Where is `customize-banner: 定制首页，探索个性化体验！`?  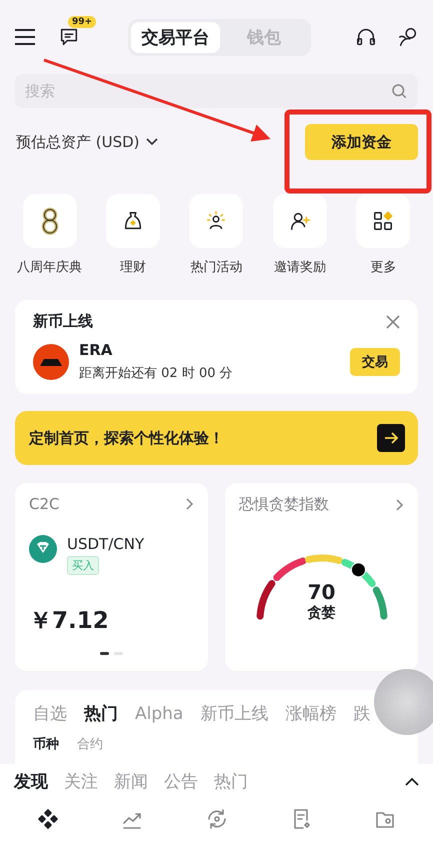 customize-banner: 定制首页，探索个性化体验！ is located at coordinates (216, 438).